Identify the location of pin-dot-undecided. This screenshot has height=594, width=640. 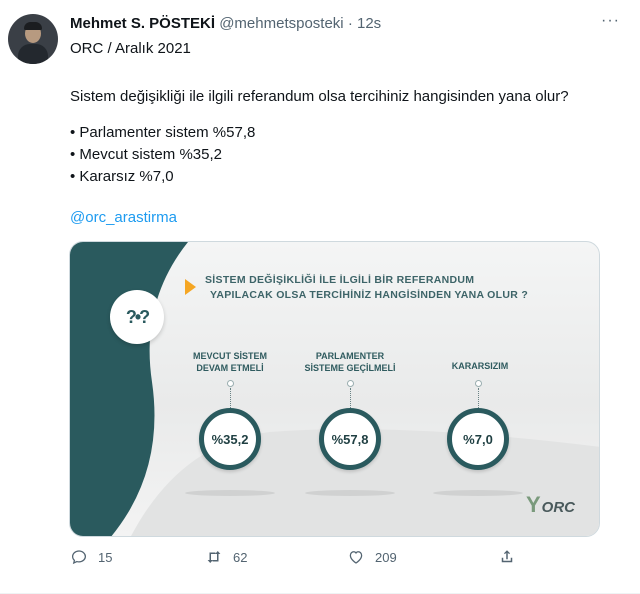
(478, 383).